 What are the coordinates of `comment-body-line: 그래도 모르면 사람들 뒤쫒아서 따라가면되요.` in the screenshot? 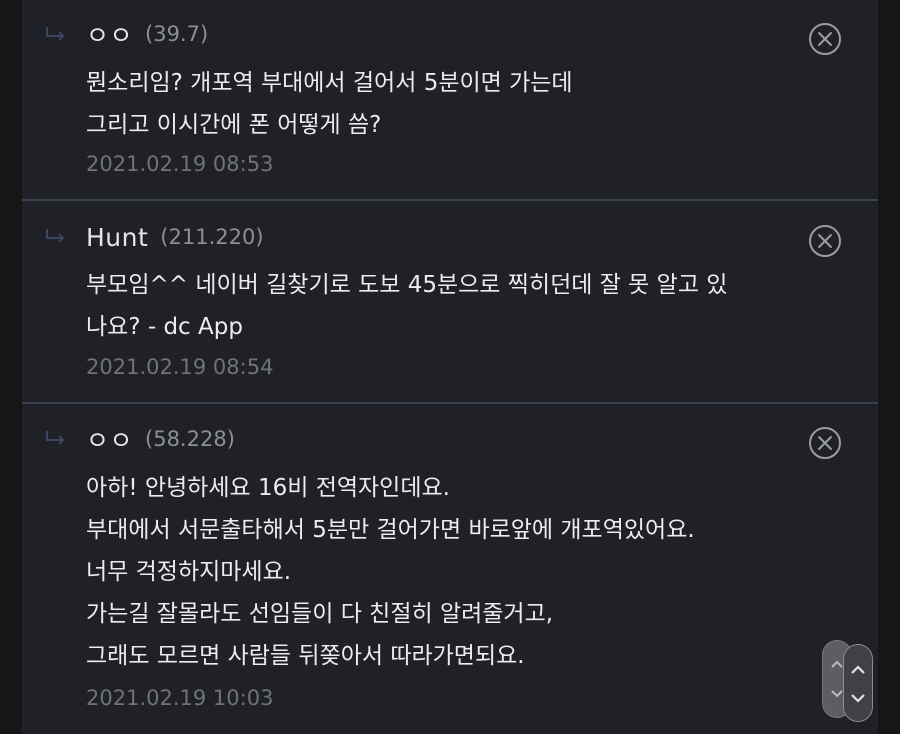 It's located at (305, 656).